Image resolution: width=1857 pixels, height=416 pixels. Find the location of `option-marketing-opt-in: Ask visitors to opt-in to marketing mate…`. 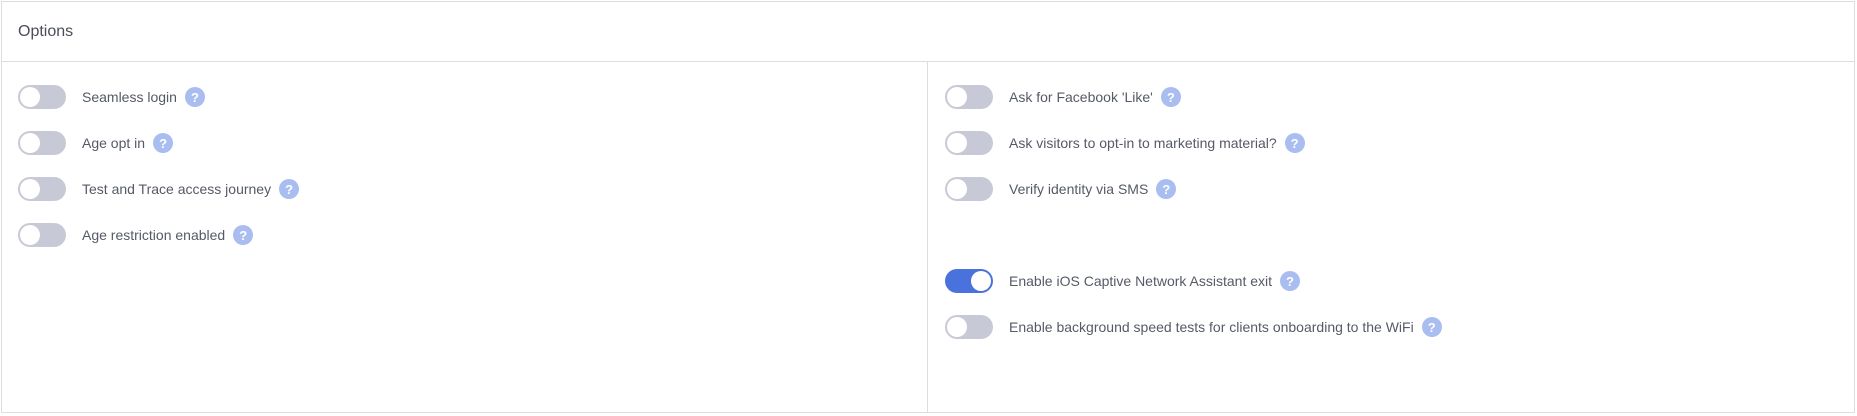

option-marketing-opt-in: Ask visitors to opt-in to marketing mate… is located at coordinates (1399, 143).